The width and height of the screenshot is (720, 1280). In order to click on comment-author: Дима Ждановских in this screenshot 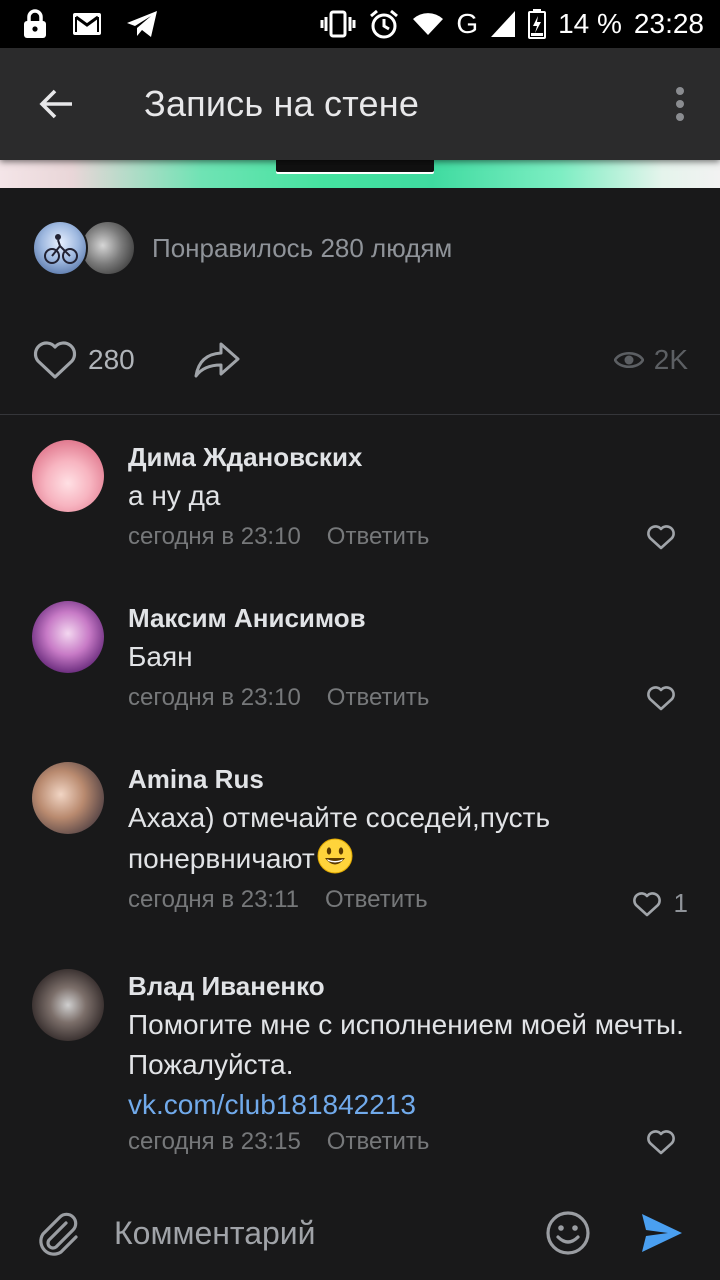, I will do `click(408, 457)`.